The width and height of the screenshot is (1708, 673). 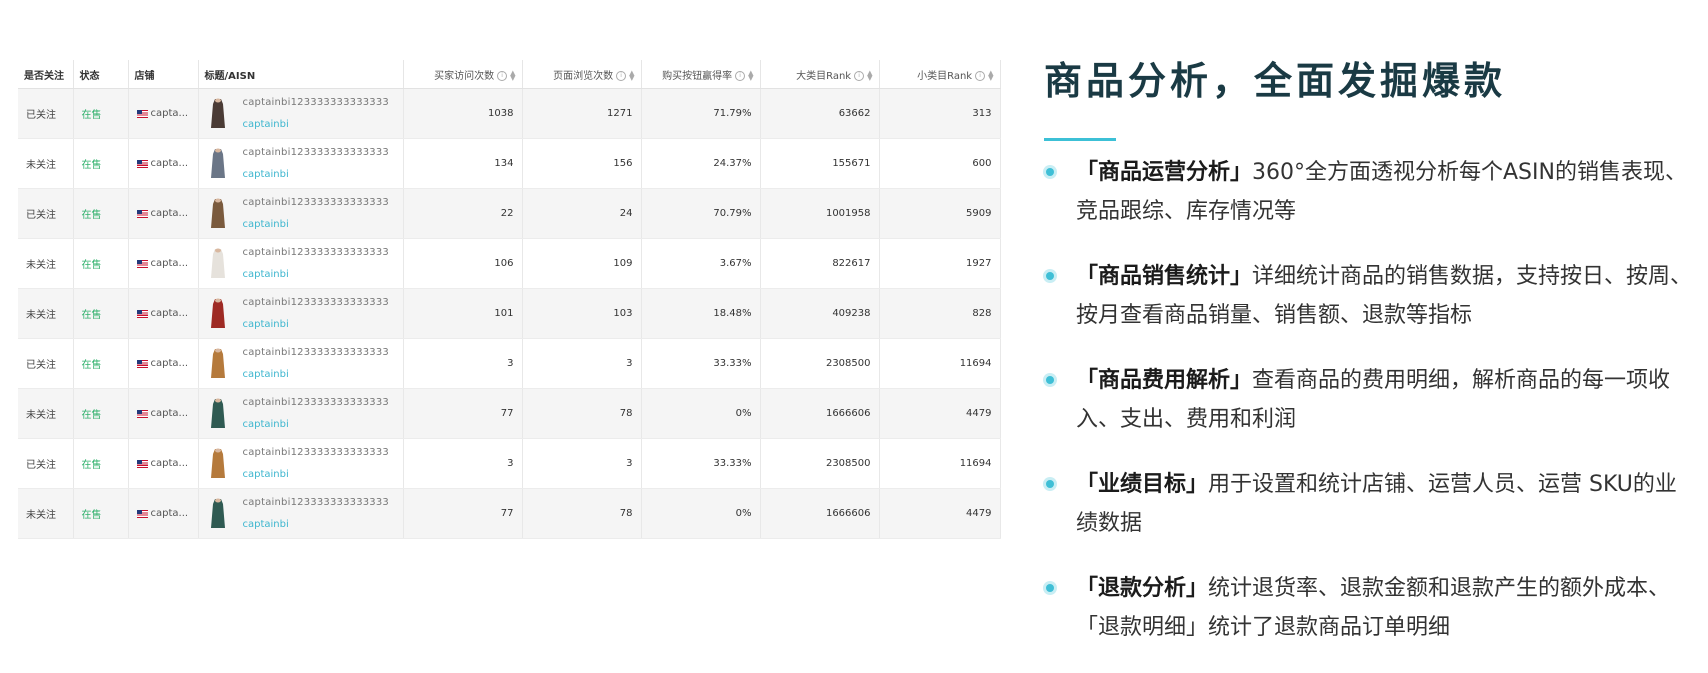 What do you see at coordinates (463, 313) in the screenshot?
I see `buyer-visits-cell: 101` at bounding box center [463, 313].